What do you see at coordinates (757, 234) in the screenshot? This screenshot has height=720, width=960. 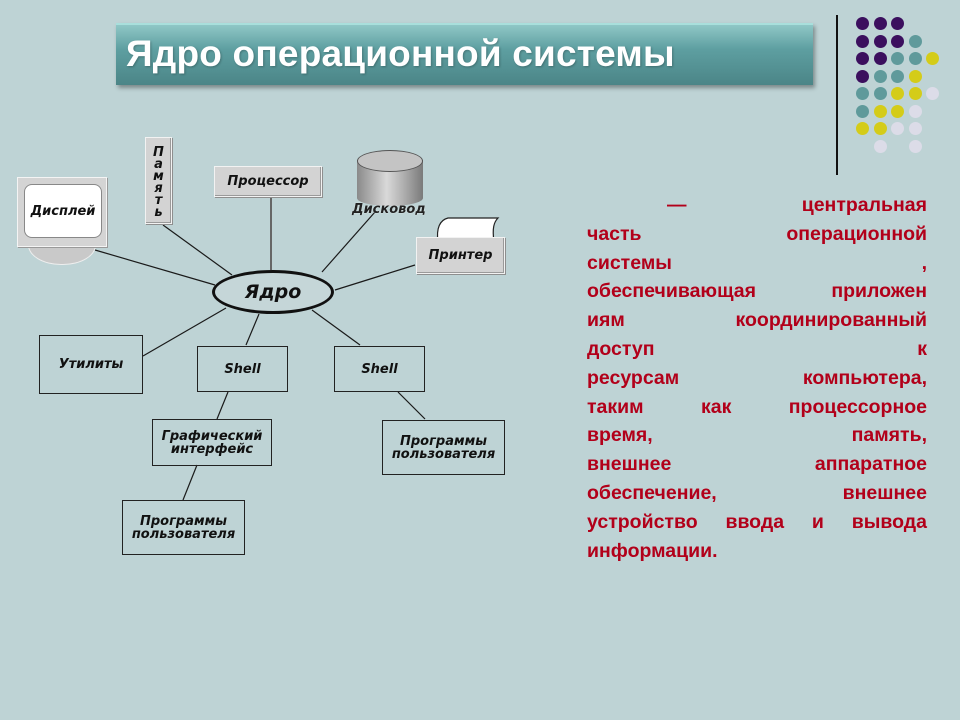 I see `definition-line: часть операционной` at bounding box center [757, 234].